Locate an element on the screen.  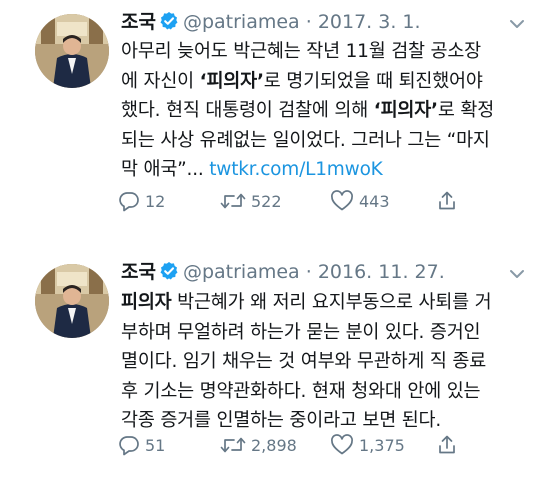
text-segment: 로 확정 is located at coordinates (466, 110).